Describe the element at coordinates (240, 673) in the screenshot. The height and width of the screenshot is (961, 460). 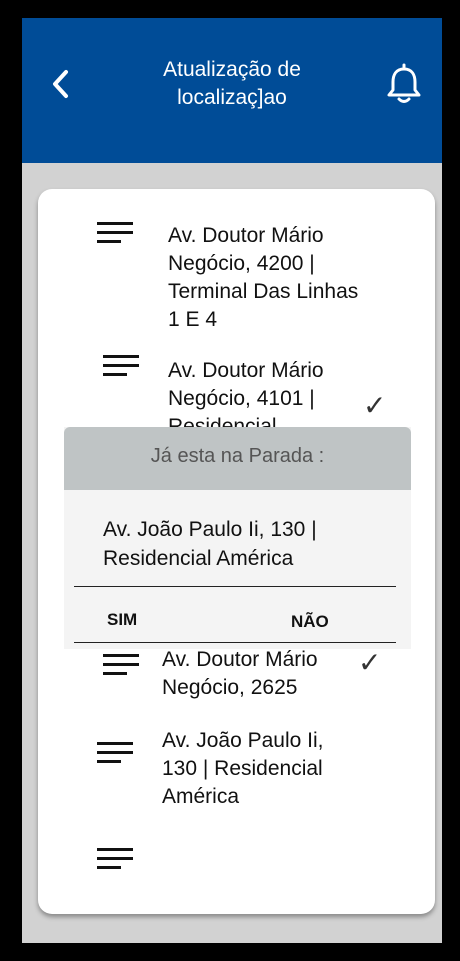
I see `stop-address: Av. Doutor Mário Negócio, 2625` at that location.